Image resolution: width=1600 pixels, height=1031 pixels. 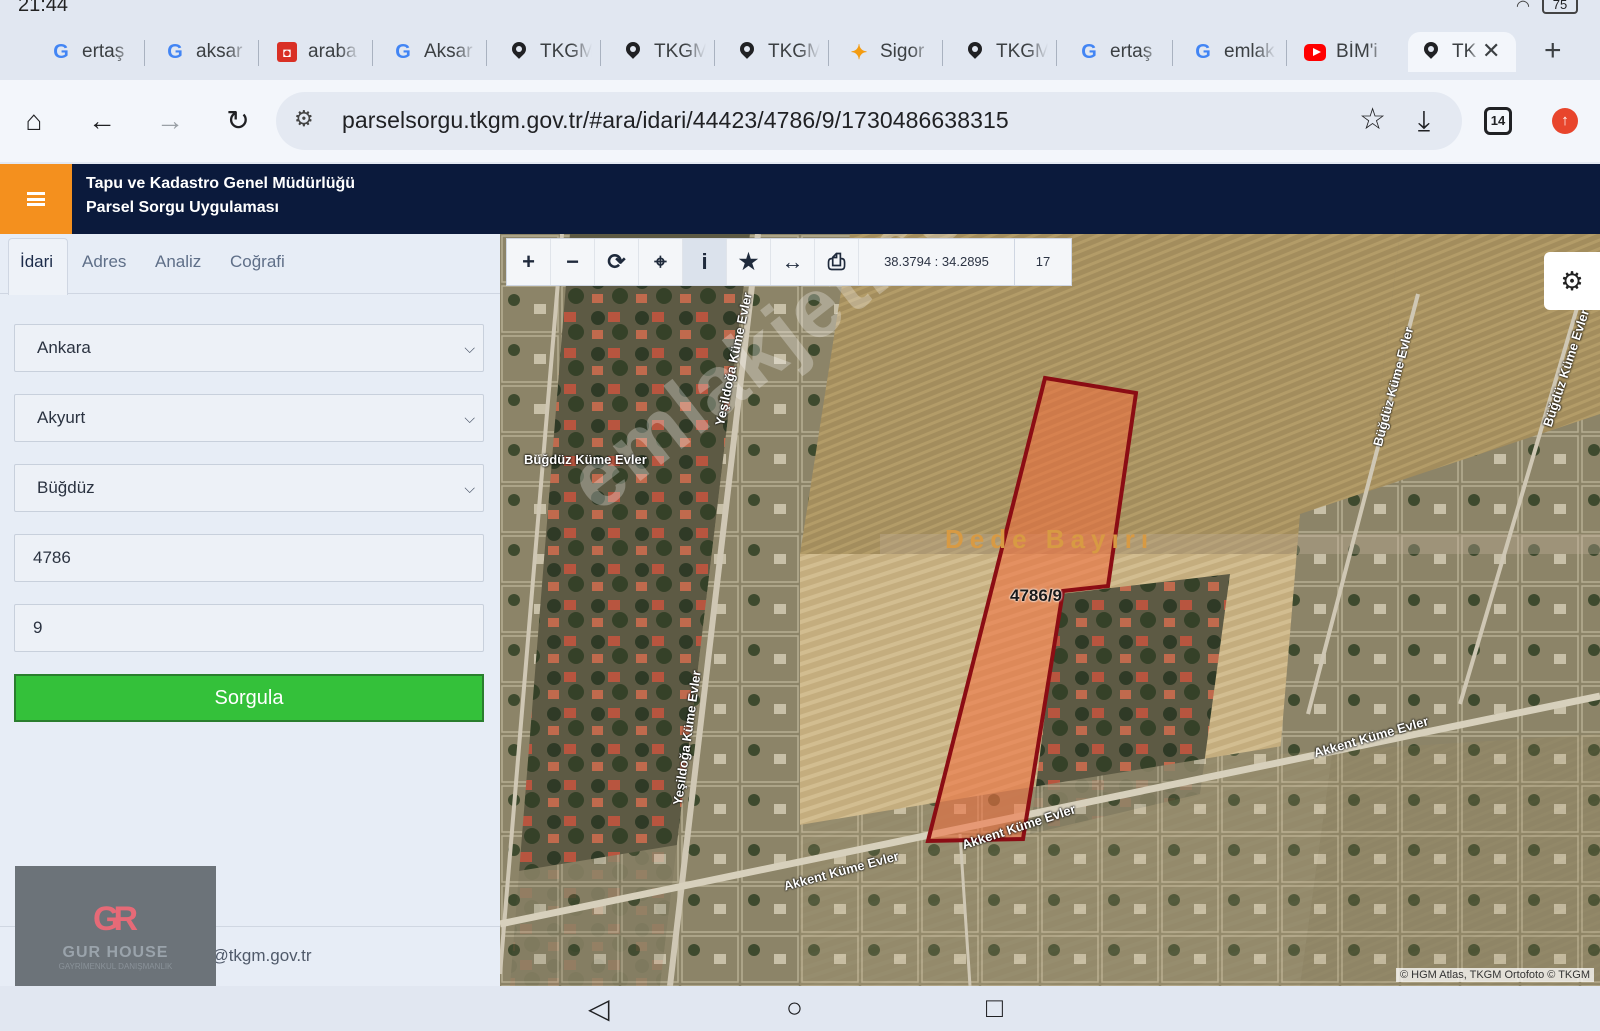 What do you see at coordinates (529, 262) in the screenshot?
I see `zoom-in-icon: +` at bounding box center [529, 262].